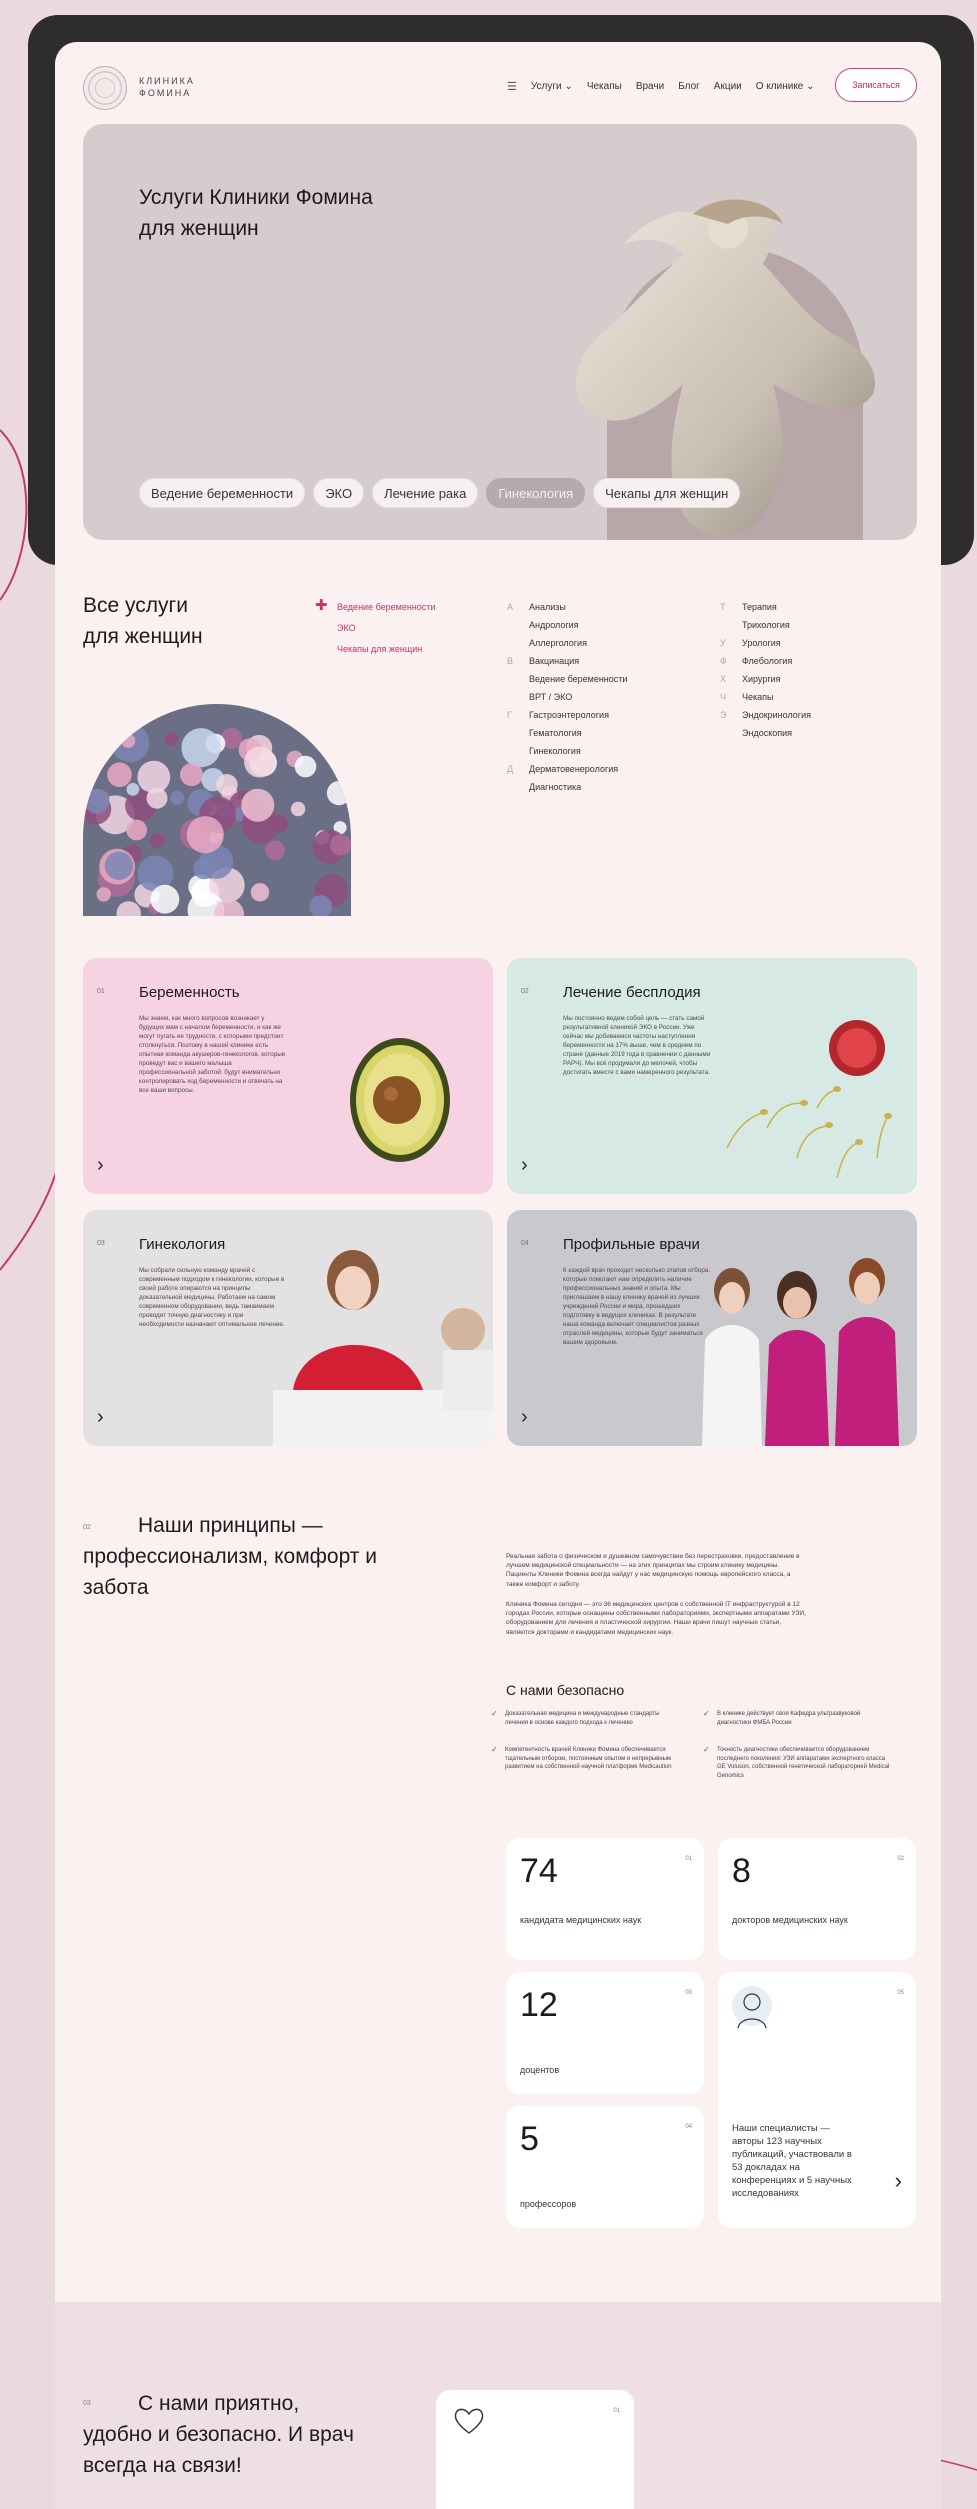 The image size is (977, 2509). Describe the element at coordinates (728, 86) in the screenshot. I see `nav-item-promotions: Акции` at that location.